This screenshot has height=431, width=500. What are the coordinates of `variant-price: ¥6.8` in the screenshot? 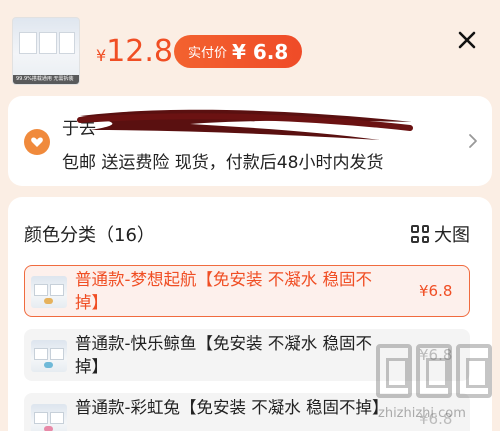 It's located at (436, 291).